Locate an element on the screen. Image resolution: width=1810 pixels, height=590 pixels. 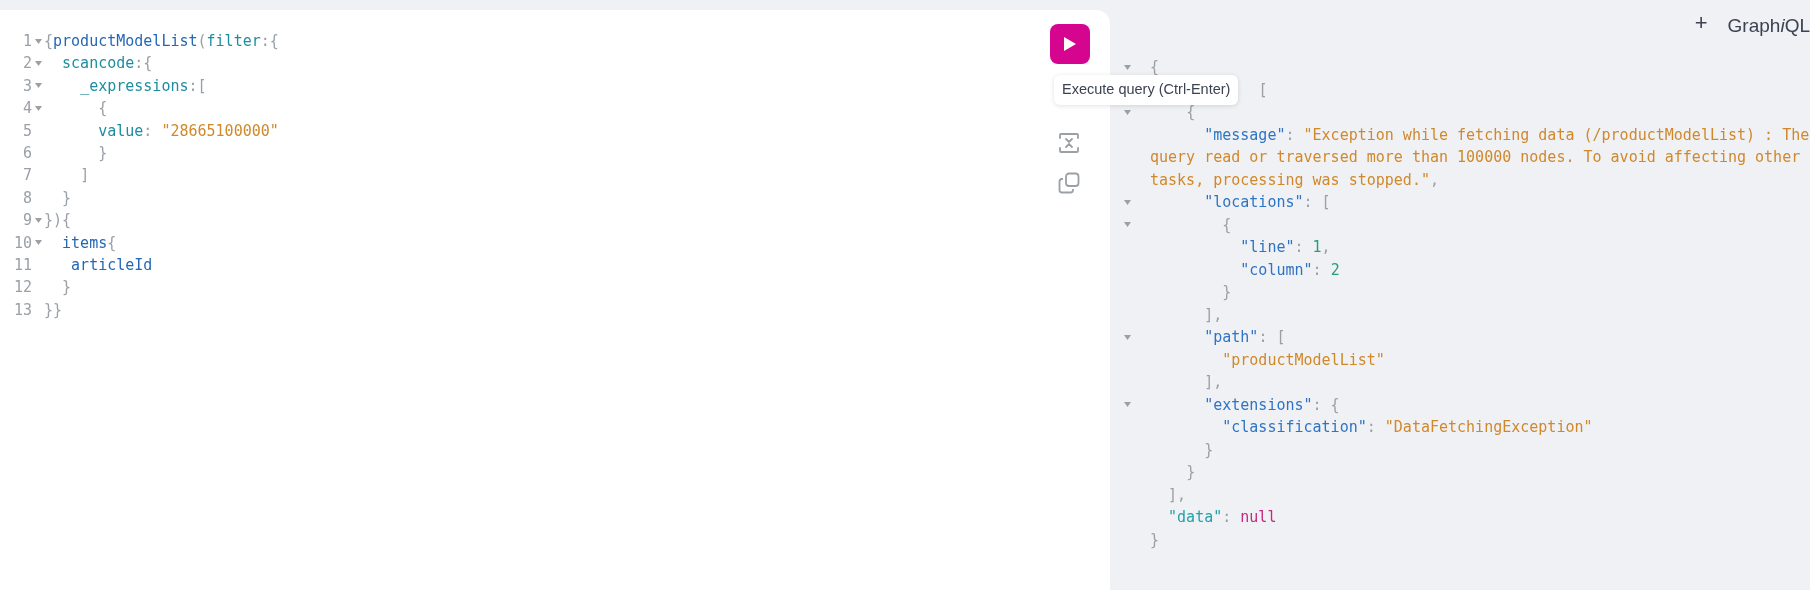
copy-button is located at coordinates (1070, 184).